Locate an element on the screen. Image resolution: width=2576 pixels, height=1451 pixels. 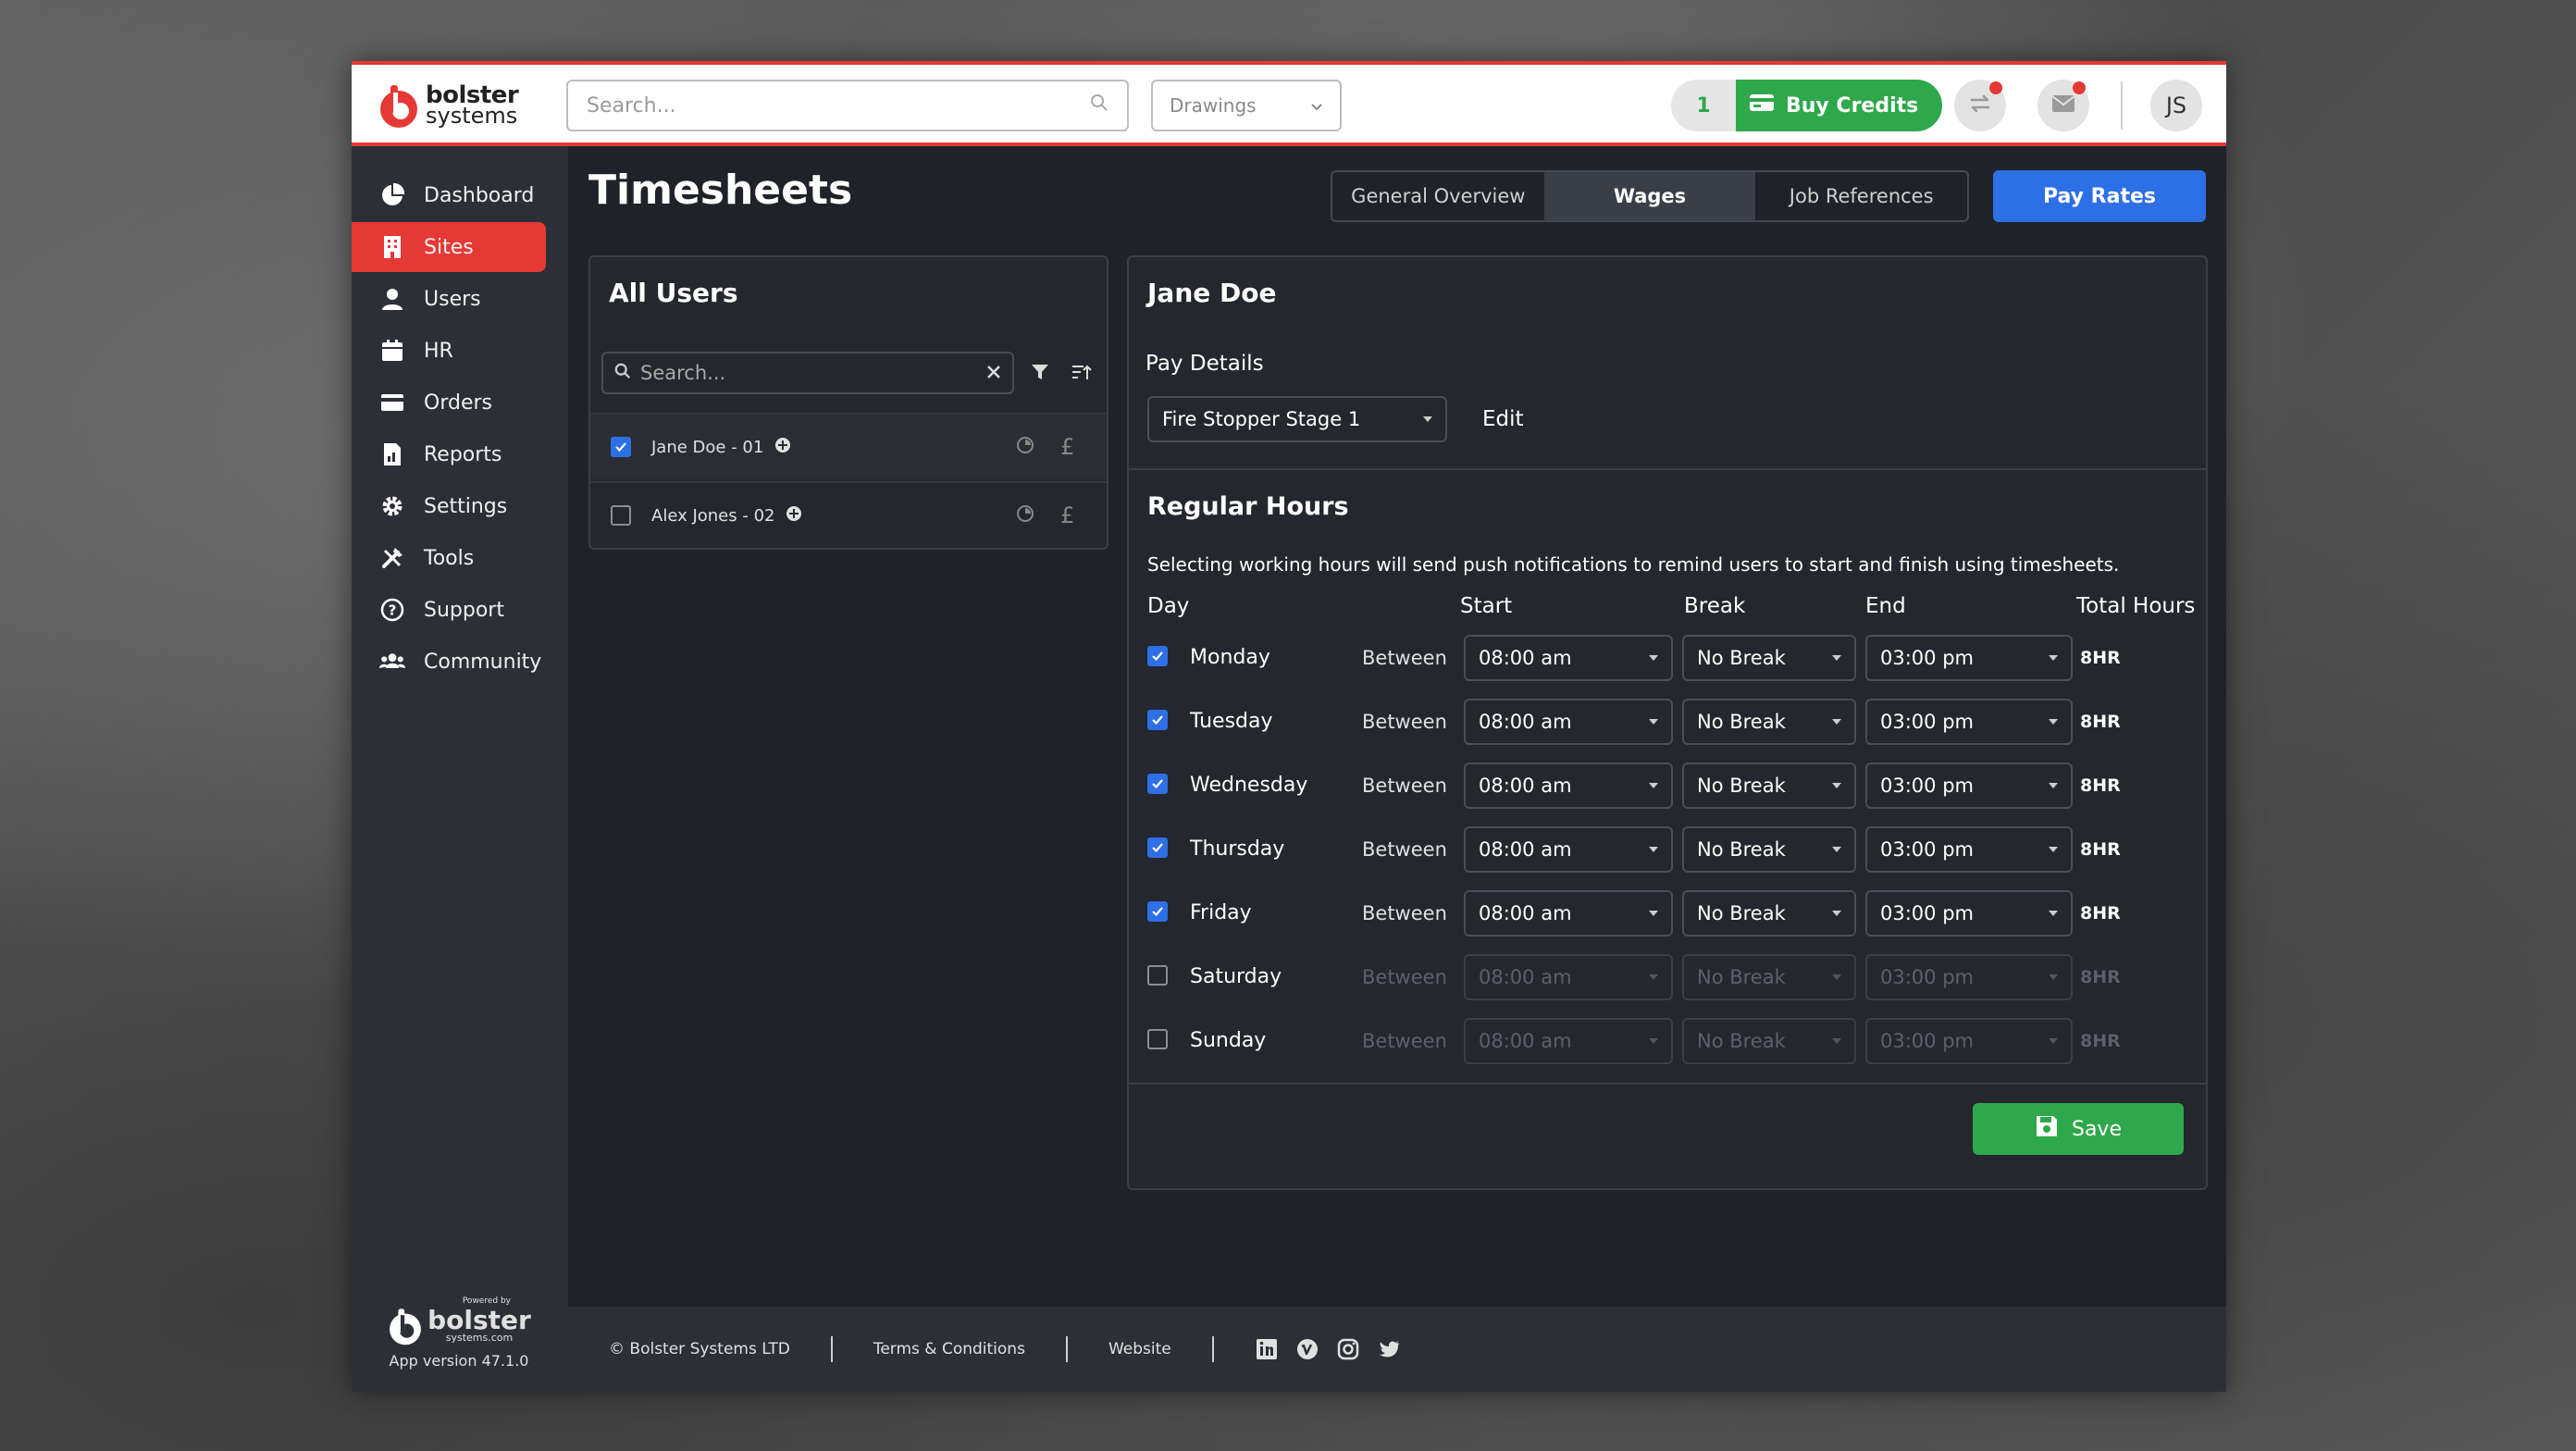
pay-rate-select: Fire Stopper Stage 1 is located at coordinates (1297, 419).